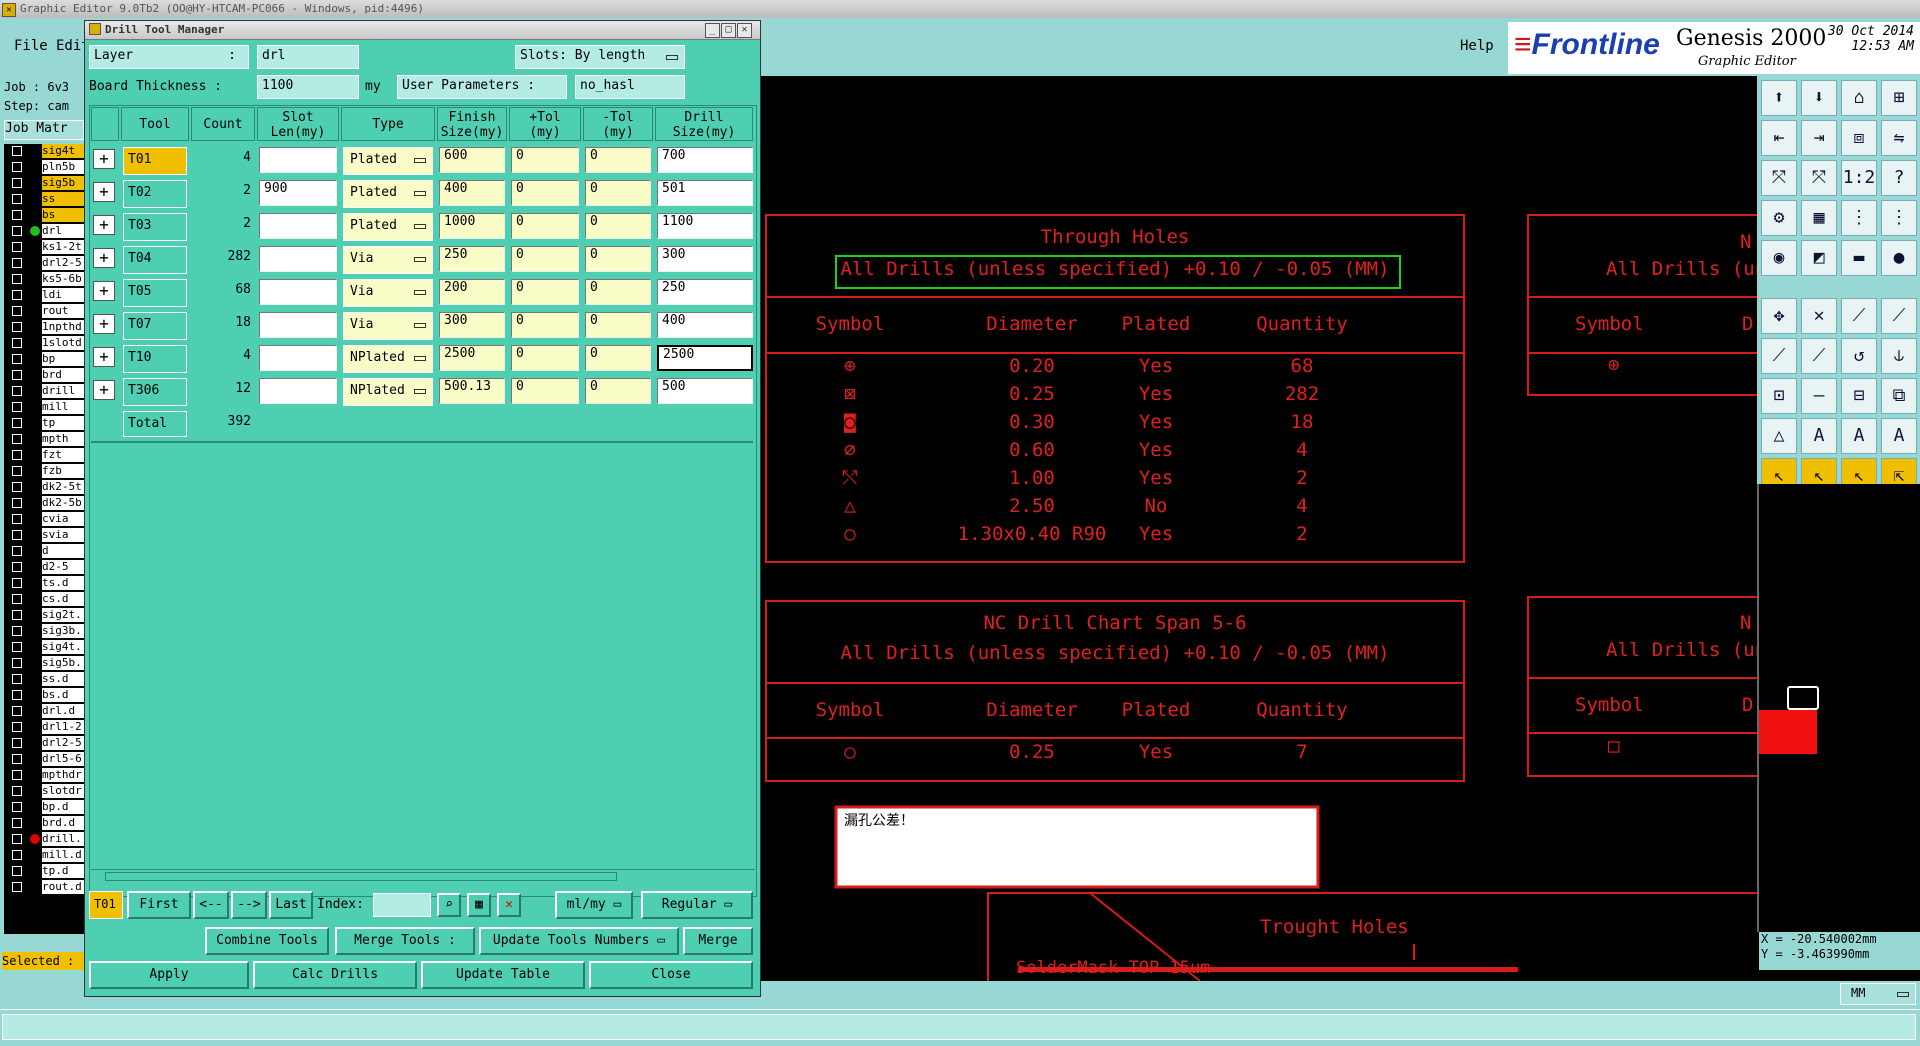 The width and height of the screenshot is (1920, 1046). I want to click on grid-icon: ▦, so click(479, 905).